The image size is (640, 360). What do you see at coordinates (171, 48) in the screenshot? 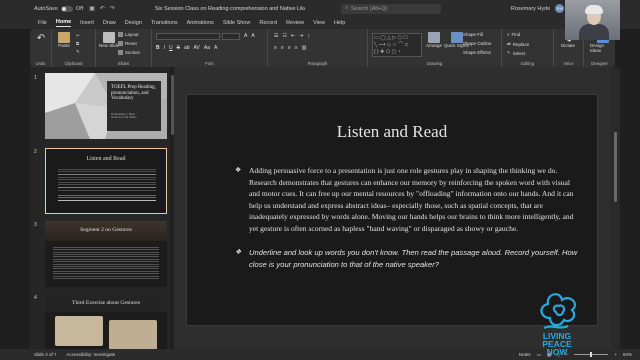
I see `format-button-2: U` at bounding box center [171, 48].